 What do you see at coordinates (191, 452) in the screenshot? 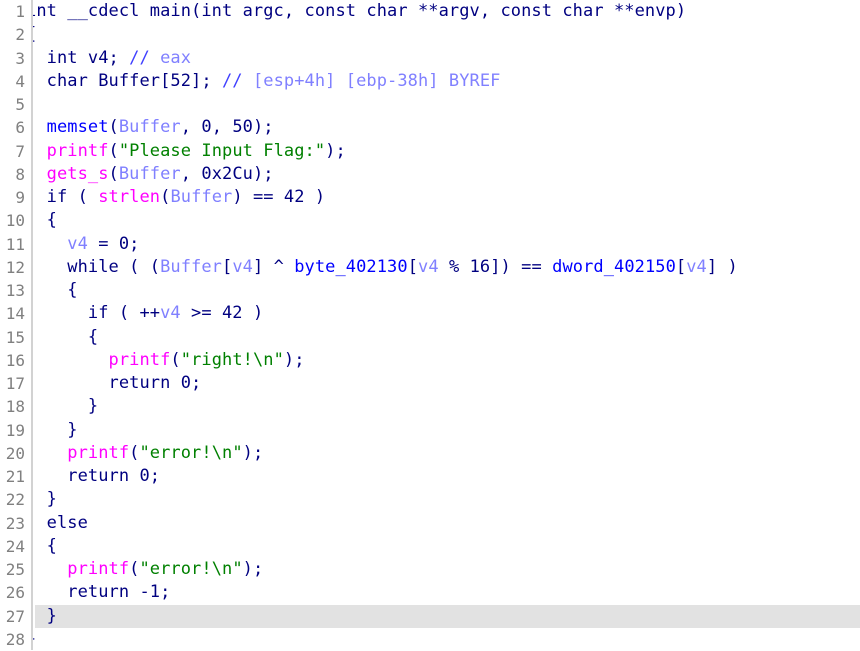
I see `code-token: "error!\n"` at bounding box center [191, 452].